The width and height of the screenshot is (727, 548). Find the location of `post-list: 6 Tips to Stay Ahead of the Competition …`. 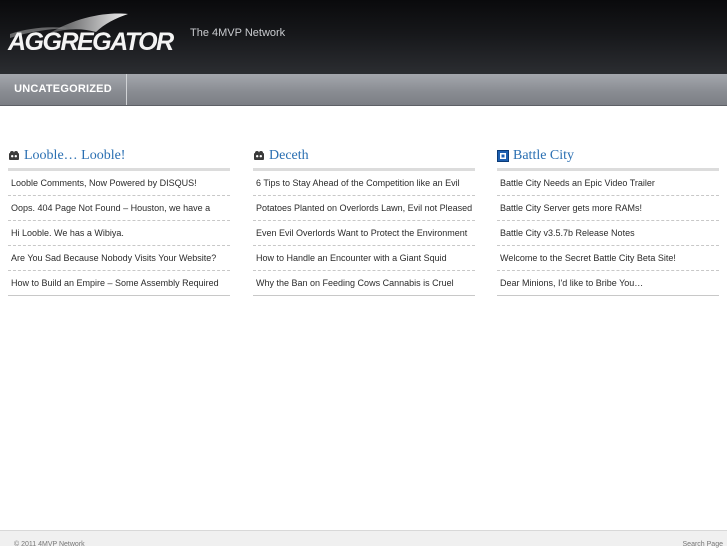

post-list: 6 Tips to Stay Ahead of the Competition … is located at coordinates (364, 233).